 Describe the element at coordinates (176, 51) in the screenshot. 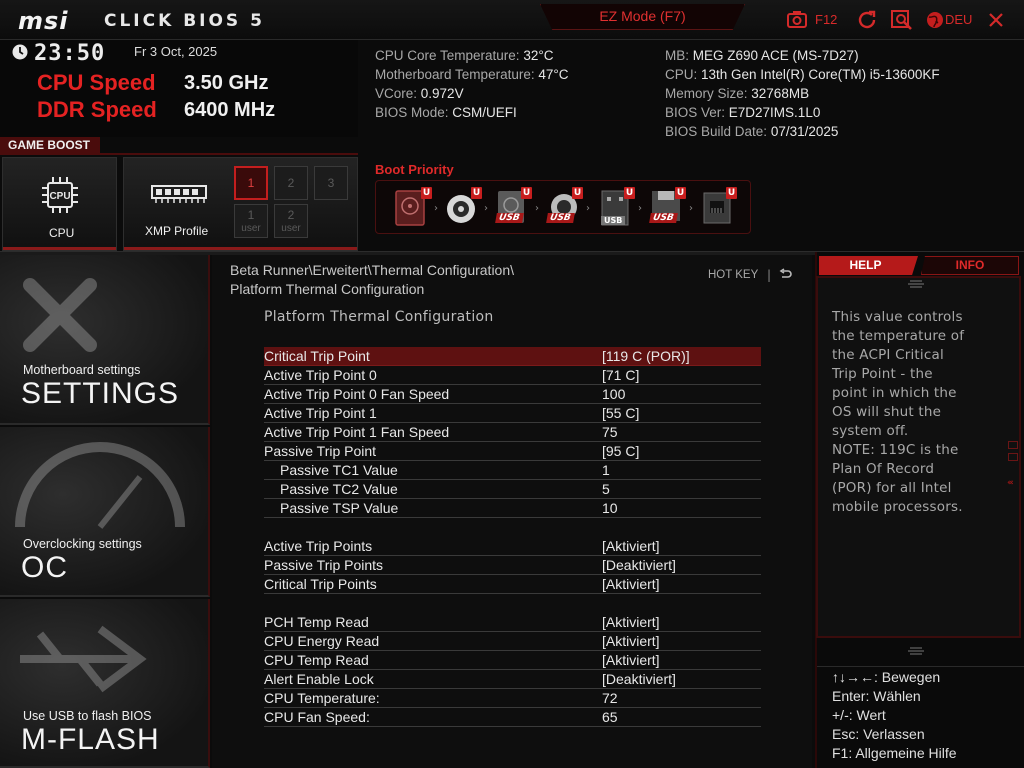

I see `clock-date: Fr 3 Oct, 2025` at that location.